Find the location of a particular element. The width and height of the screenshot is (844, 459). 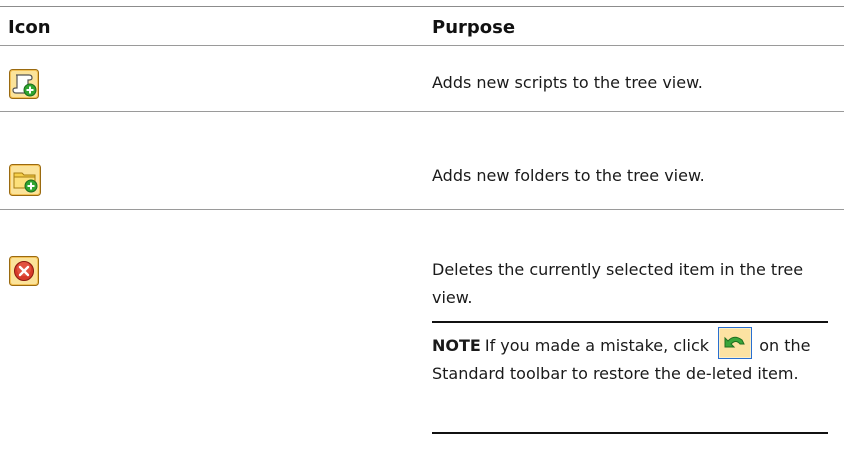

add-script-icon is located at coordinates (24, 84).